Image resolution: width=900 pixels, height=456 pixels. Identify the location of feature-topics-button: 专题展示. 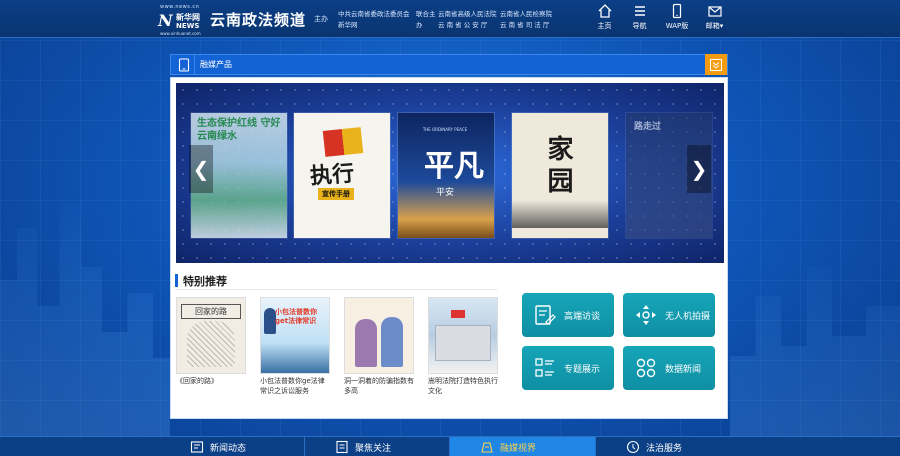
(568, 368).